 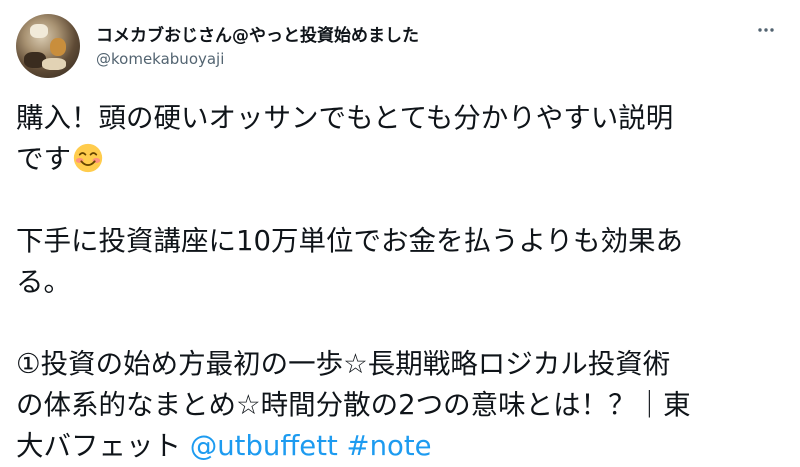 I want to click on more-horizontal-icon, so click(x=766, y=32).